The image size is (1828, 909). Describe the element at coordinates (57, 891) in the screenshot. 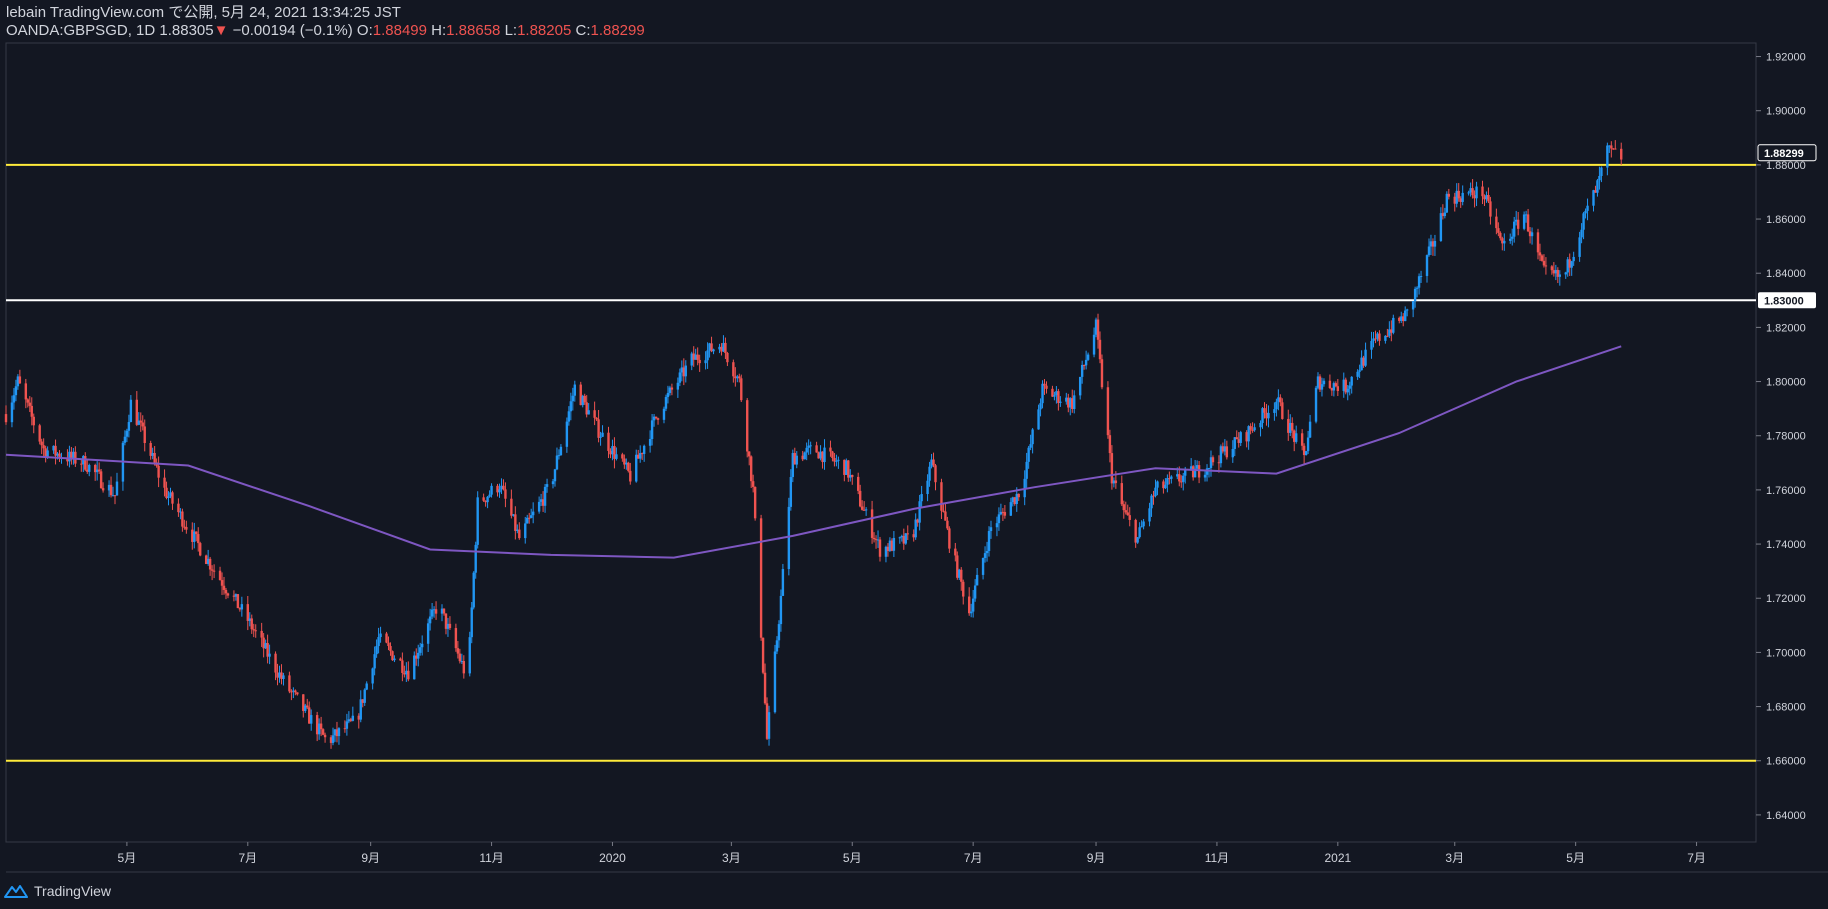

I see `tradingview-brand: TradingView` at that location.